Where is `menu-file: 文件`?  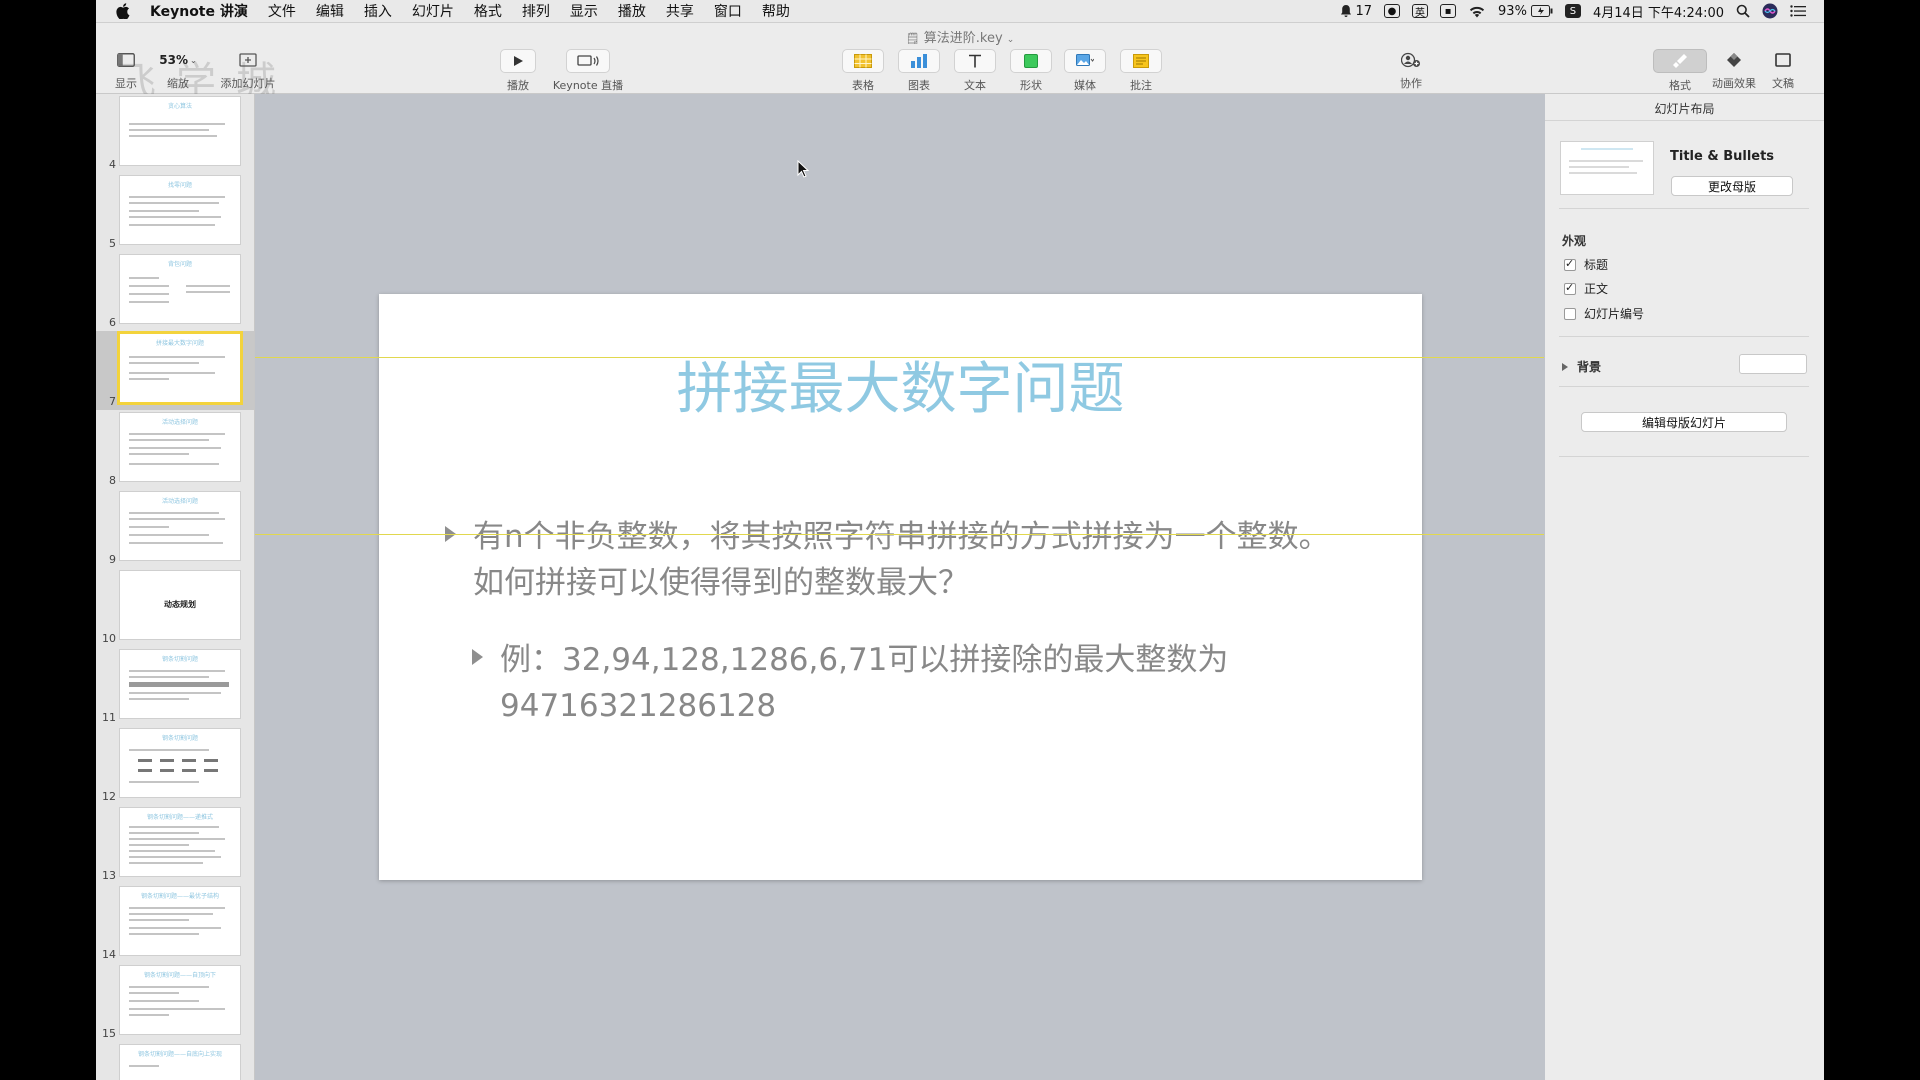
menu-file: 文件 is located at coordinates (282, 11).